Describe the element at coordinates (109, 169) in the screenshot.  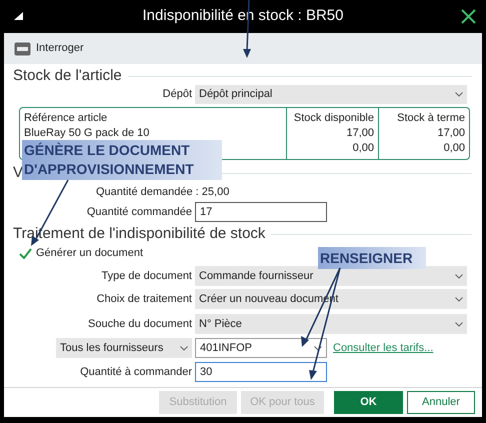
I see `callout-text: D'APPROVISIONNEMENT` at that location.